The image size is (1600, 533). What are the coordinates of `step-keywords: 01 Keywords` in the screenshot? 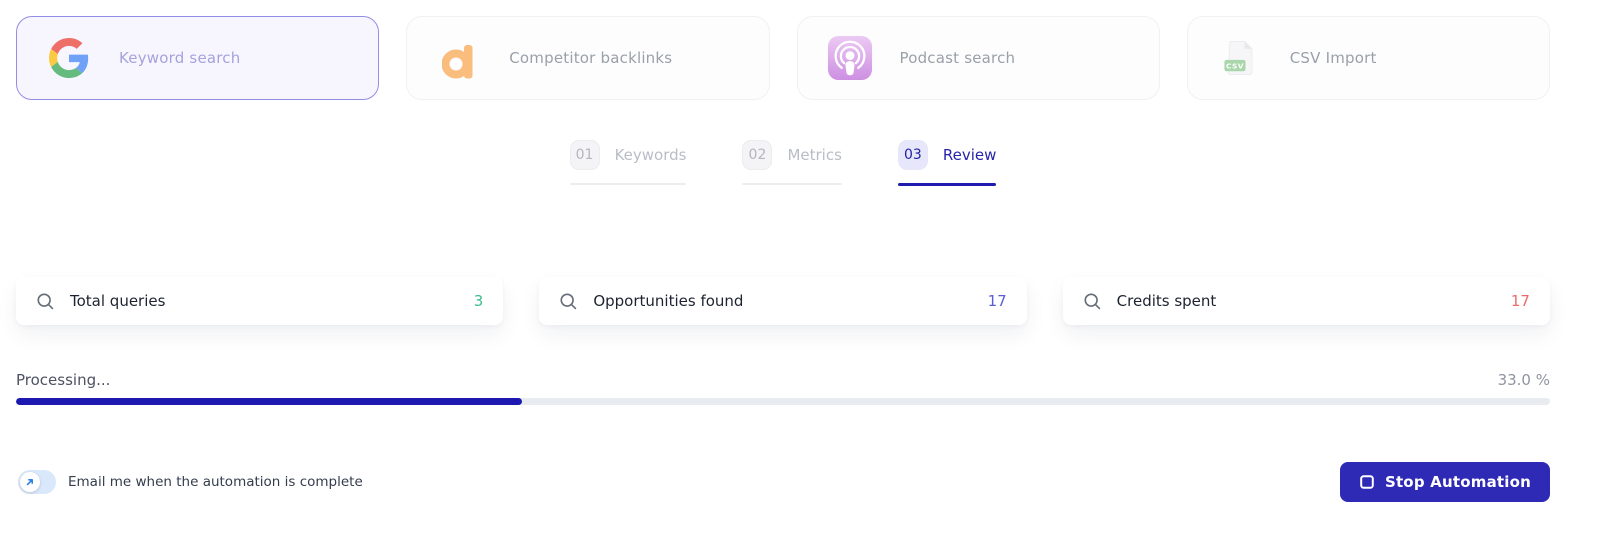 It's located at (628, 163).